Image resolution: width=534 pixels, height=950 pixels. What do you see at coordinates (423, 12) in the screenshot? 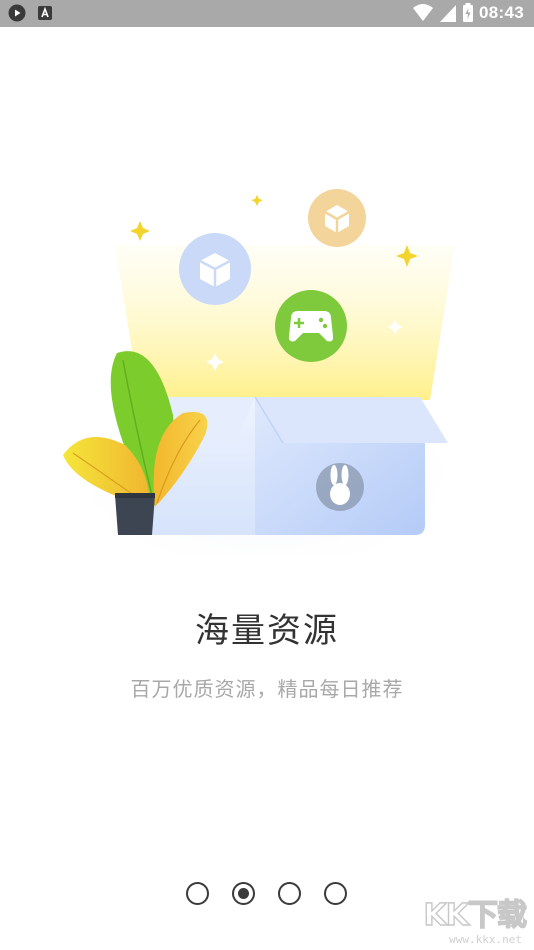
I see `wifi-icon` at bounding box center [423, 12].